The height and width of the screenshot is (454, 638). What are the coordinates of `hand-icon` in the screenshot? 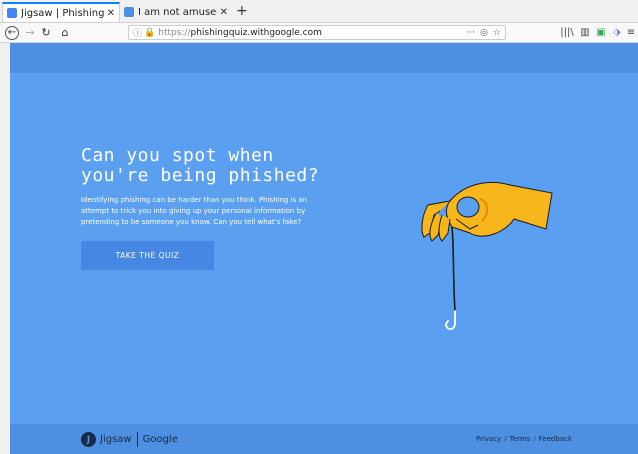 It's located at (487, 211).